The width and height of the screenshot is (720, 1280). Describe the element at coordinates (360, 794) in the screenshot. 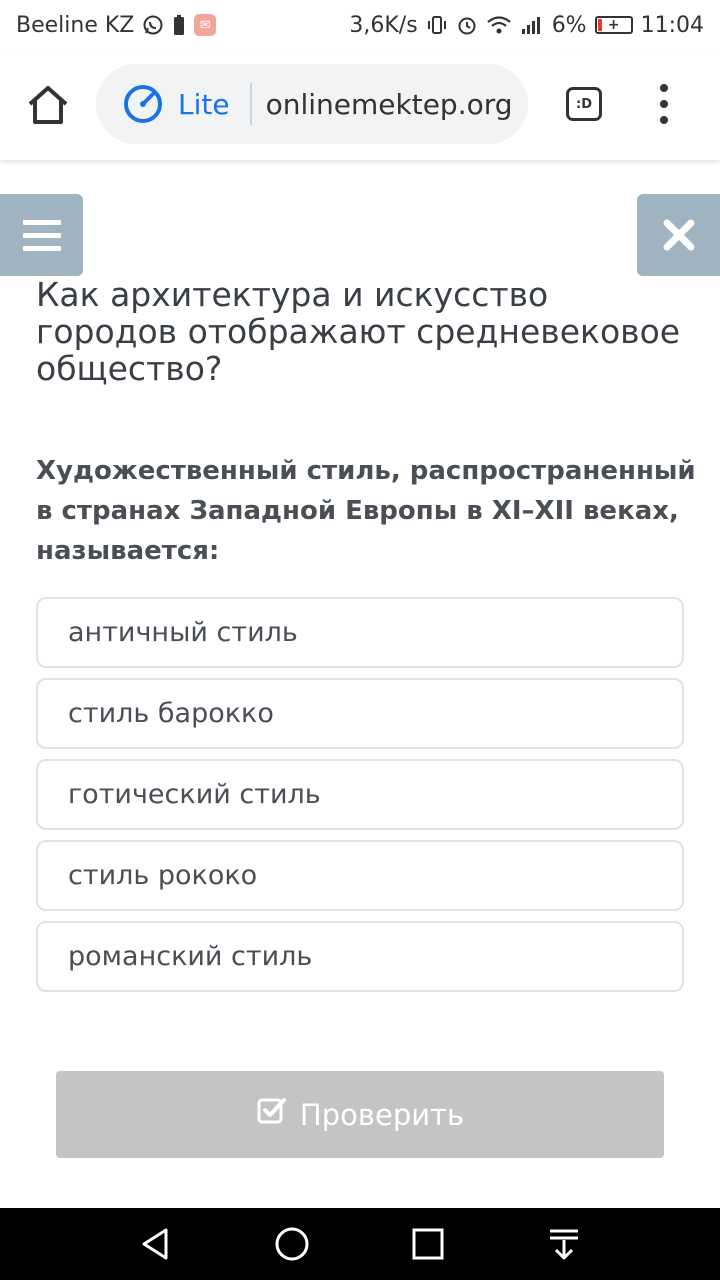

I see `answer-option: готический стиль` at that location.